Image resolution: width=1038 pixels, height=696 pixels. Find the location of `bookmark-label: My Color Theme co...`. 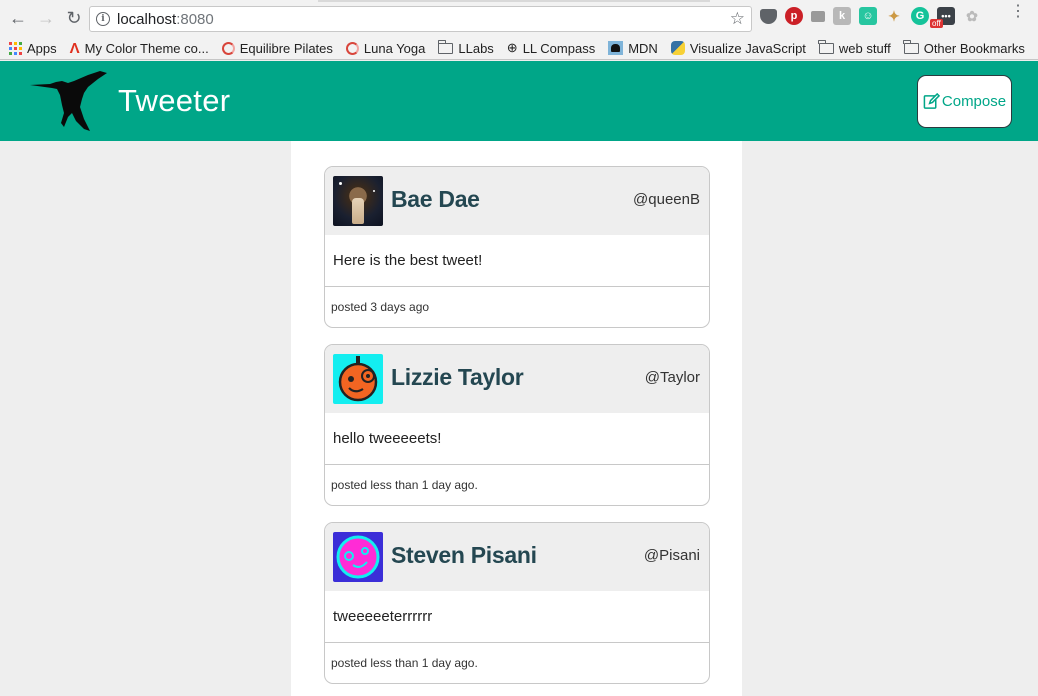

bookmark-label: My Color Theme co... is located at coordinates (146, 48).